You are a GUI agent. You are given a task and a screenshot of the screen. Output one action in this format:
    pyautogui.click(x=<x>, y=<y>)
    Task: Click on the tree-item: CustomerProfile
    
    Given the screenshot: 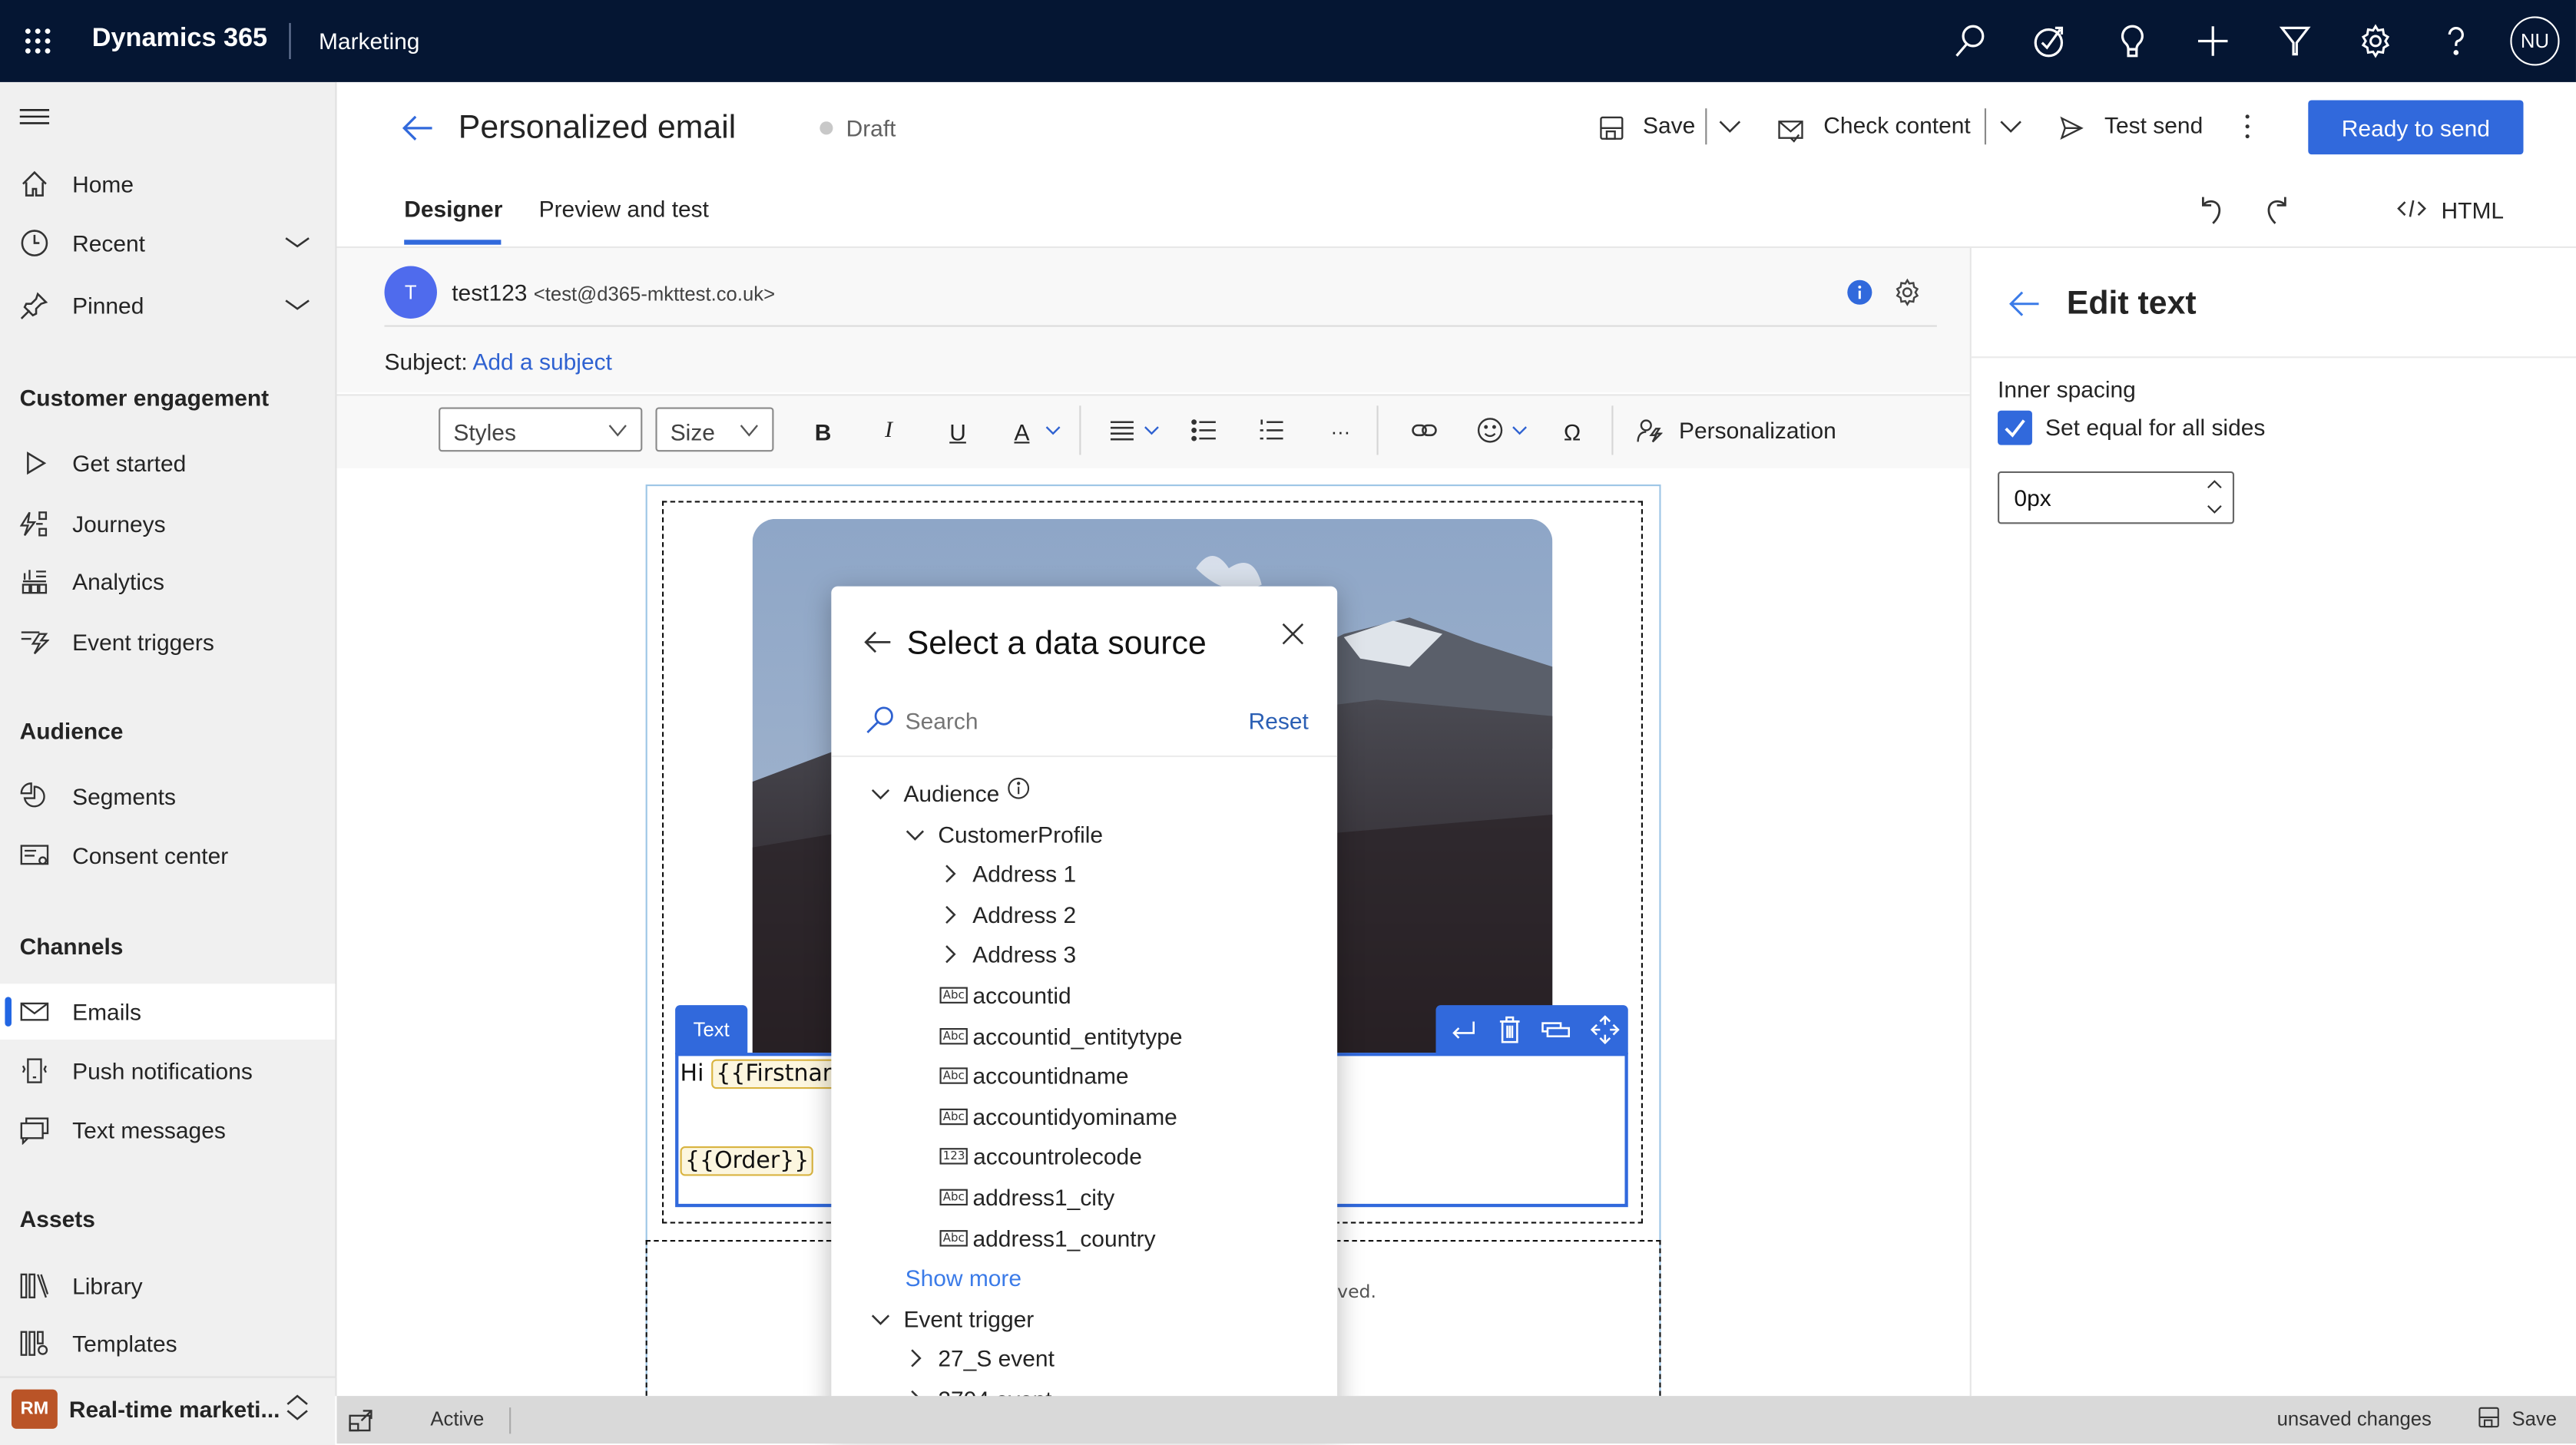 What is the action you would take?
    pyautogui.click(x=1005, y=833)
    